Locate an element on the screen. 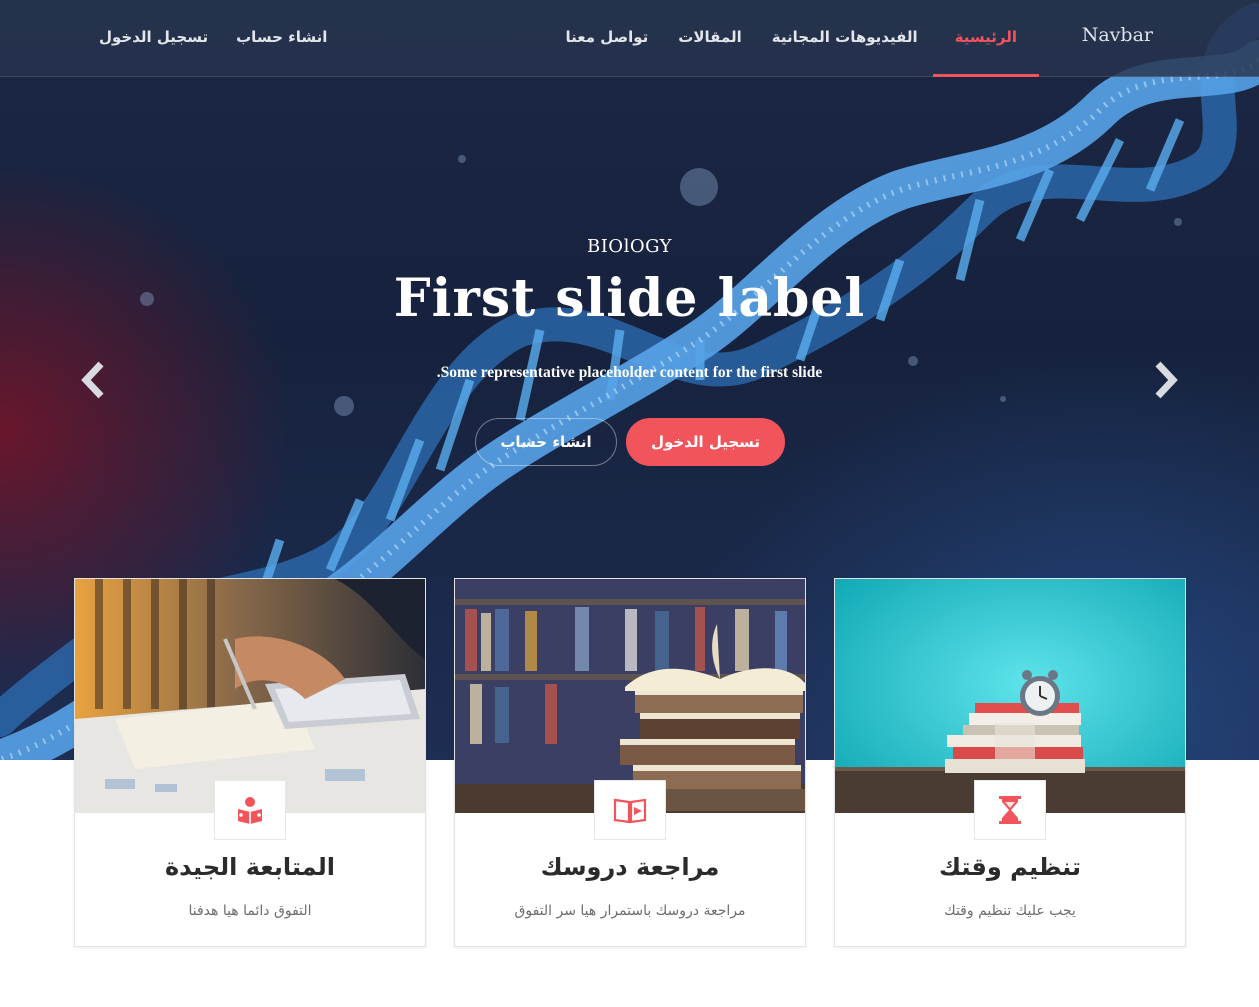 Image resolution: width=1259 pixels, height=1007 pixels. nav-link-home: الرئيسية is located at coordinates (986, 38).